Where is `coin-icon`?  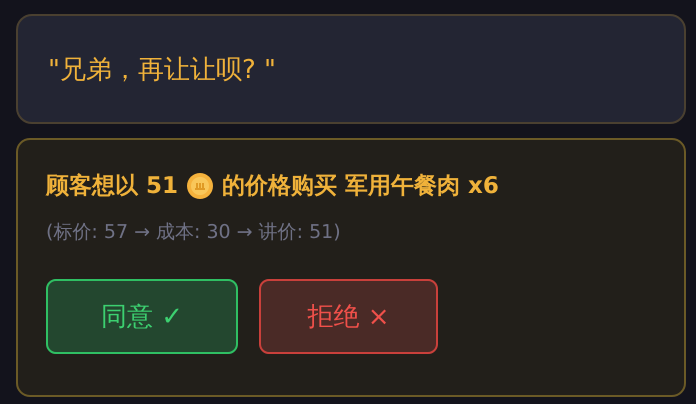
coin-icon is located at coordinates (200, 186).